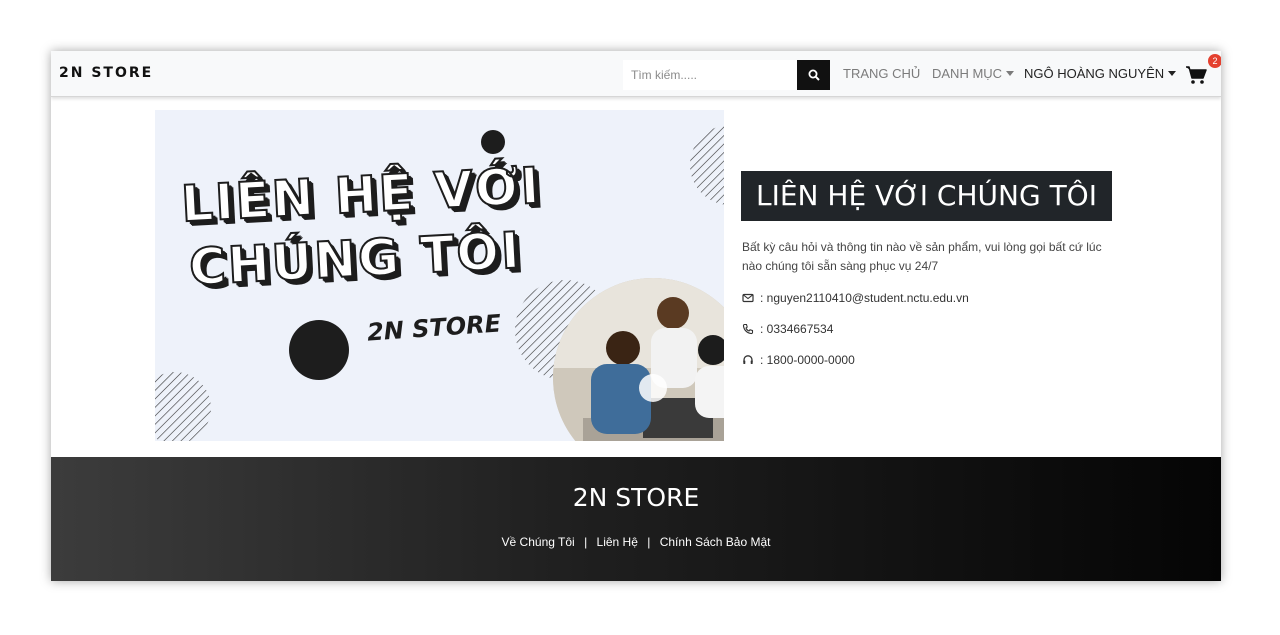 This screenshot has width=1280, height=635. Describe the element at coordinates (617, 542) in the screenshot. I see `footer-link-contact: Liên Hệ` at that location.